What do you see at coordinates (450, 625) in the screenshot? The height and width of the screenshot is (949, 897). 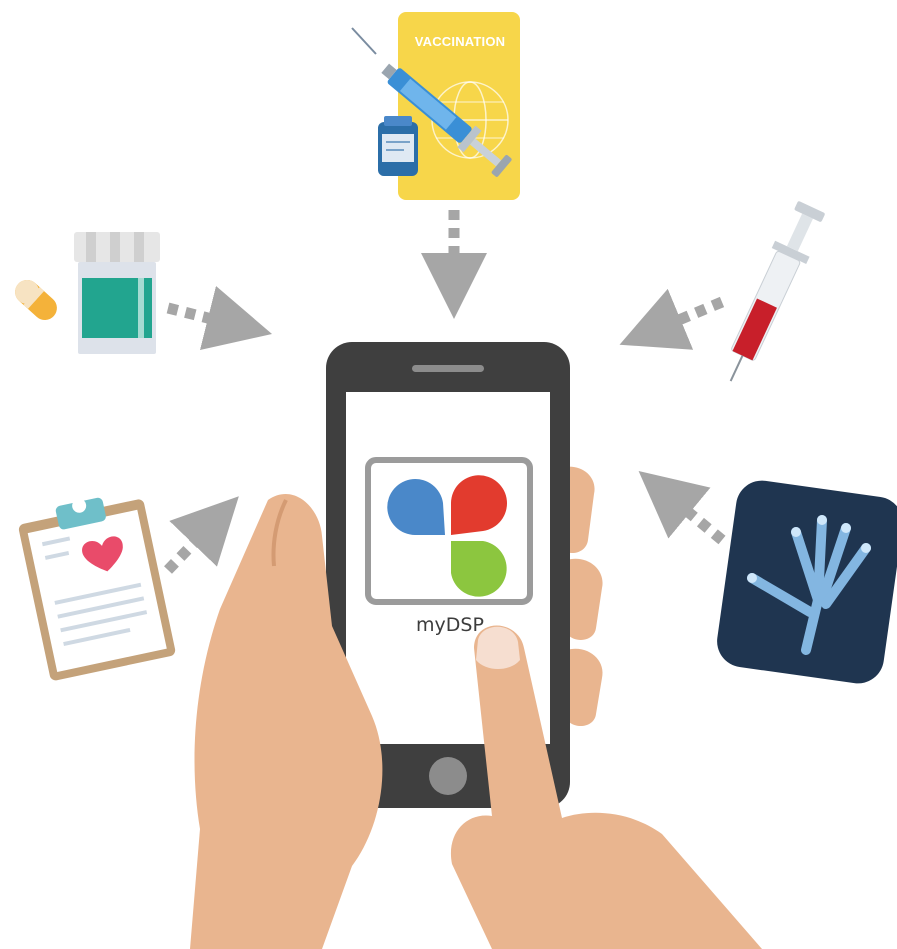 I see `app-name-label: myDSP` at bounding box center [450, 625].